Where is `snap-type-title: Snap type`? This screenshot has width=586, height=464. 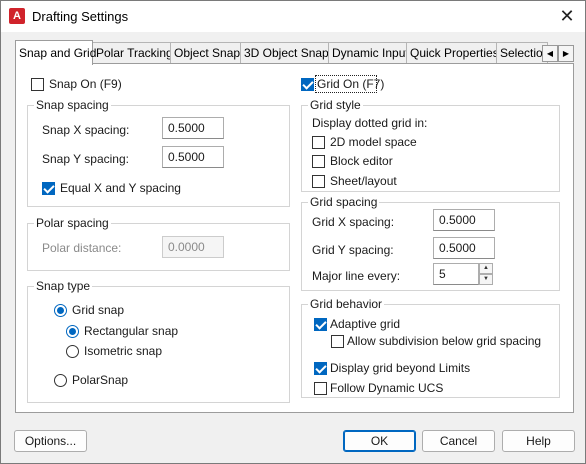 snap-type-title: Snap type is located at coordinates (63, 286).